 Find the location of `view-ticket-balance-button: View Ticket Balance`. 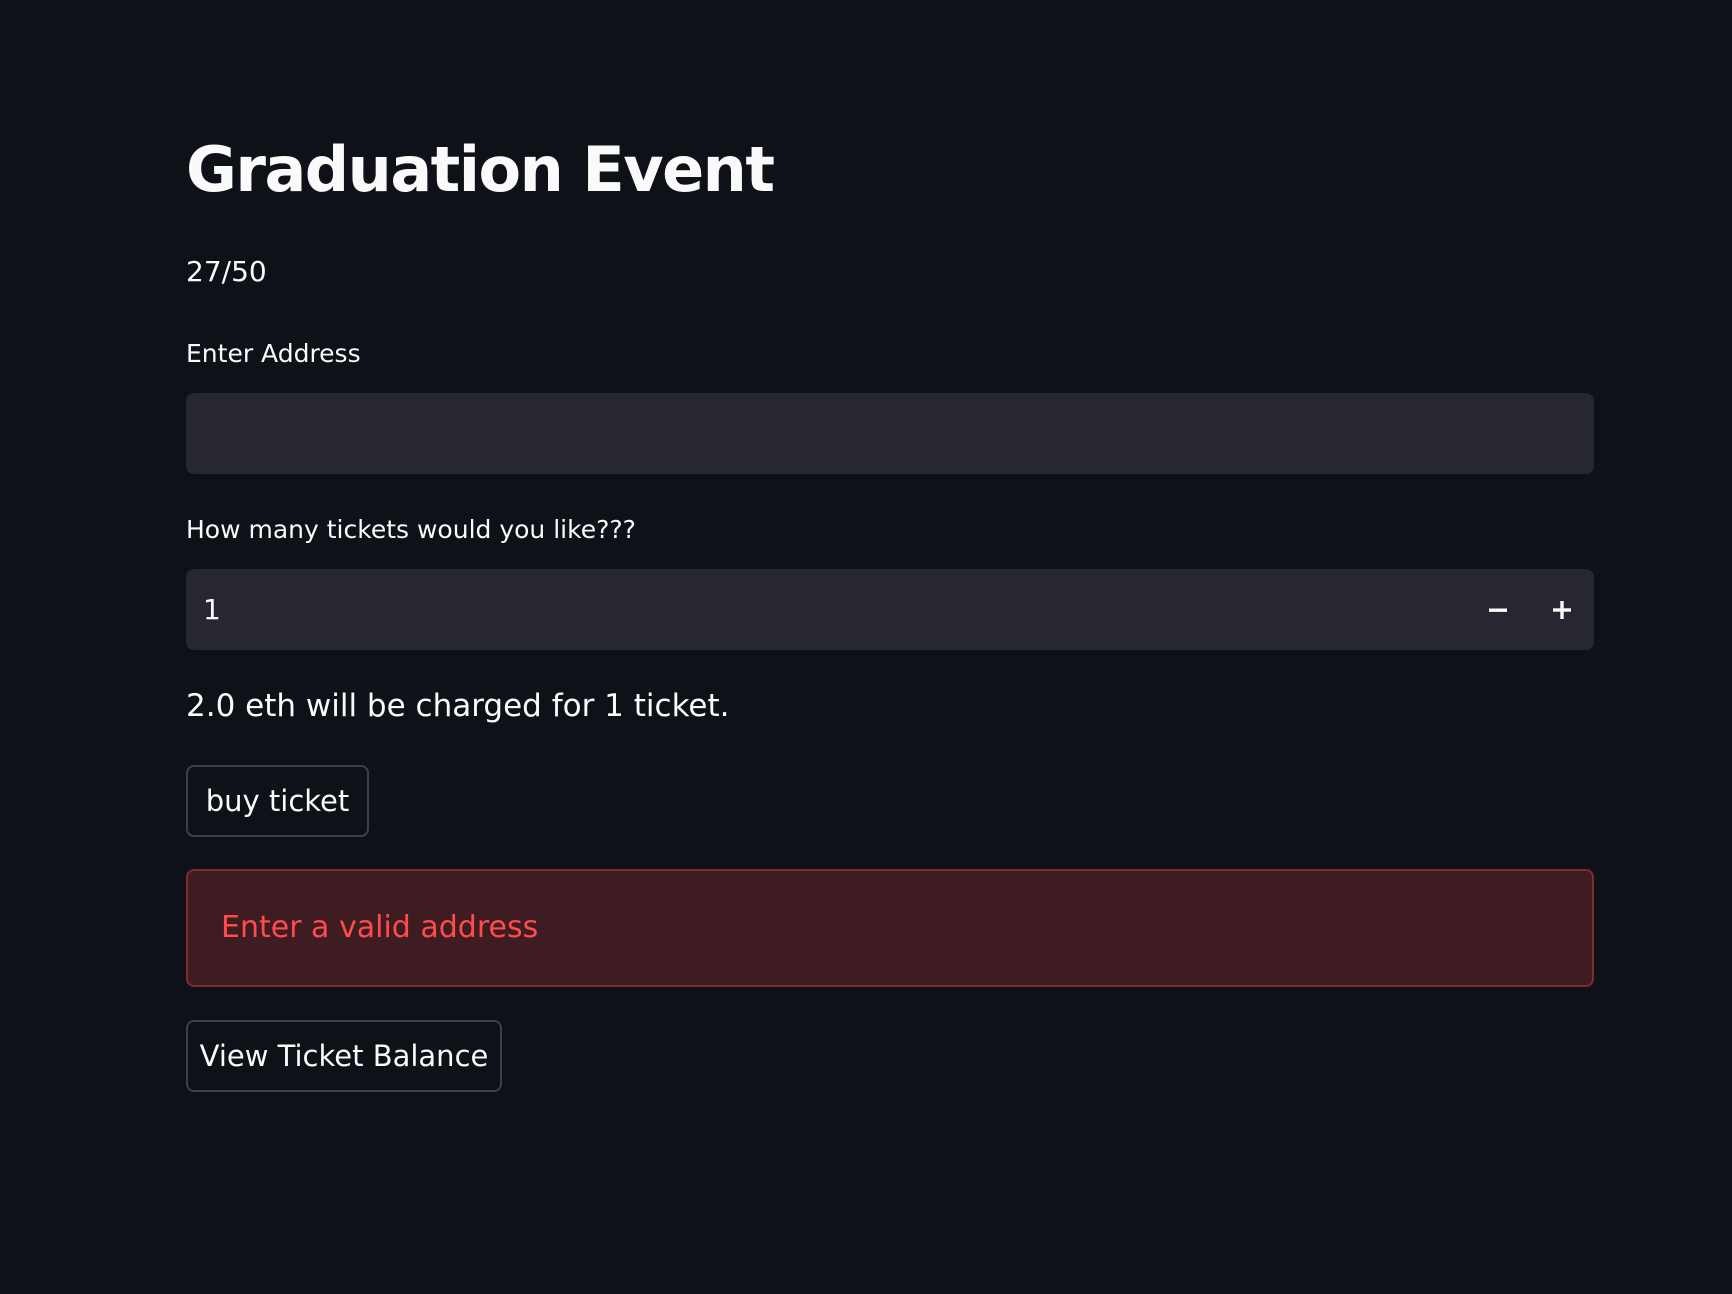

view-ticket-balance-button: View Ticket Balance is located at coordinates (344, 1056).